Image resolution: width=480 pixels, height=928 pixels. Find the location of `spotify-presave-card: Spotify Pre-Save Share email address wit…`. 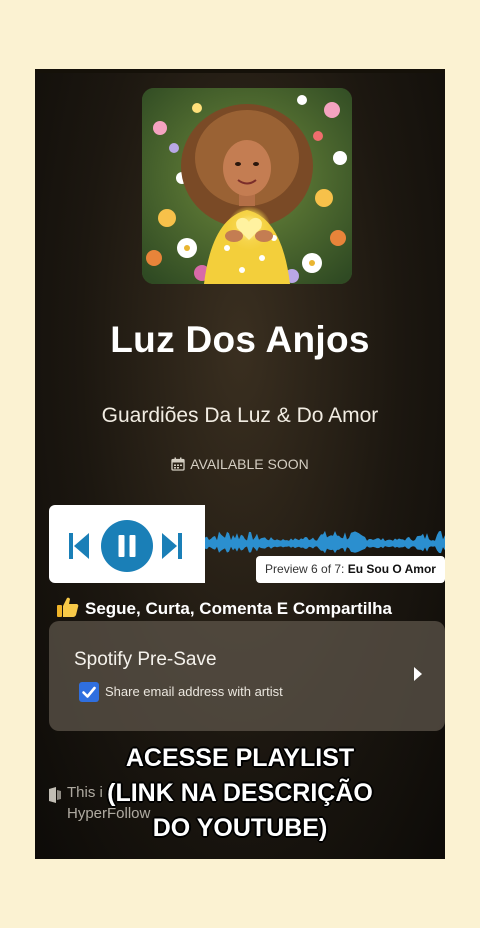

spotify-presave-card: Spotify Pre-Save Share email address wit… is located at coordinates (247, 676).